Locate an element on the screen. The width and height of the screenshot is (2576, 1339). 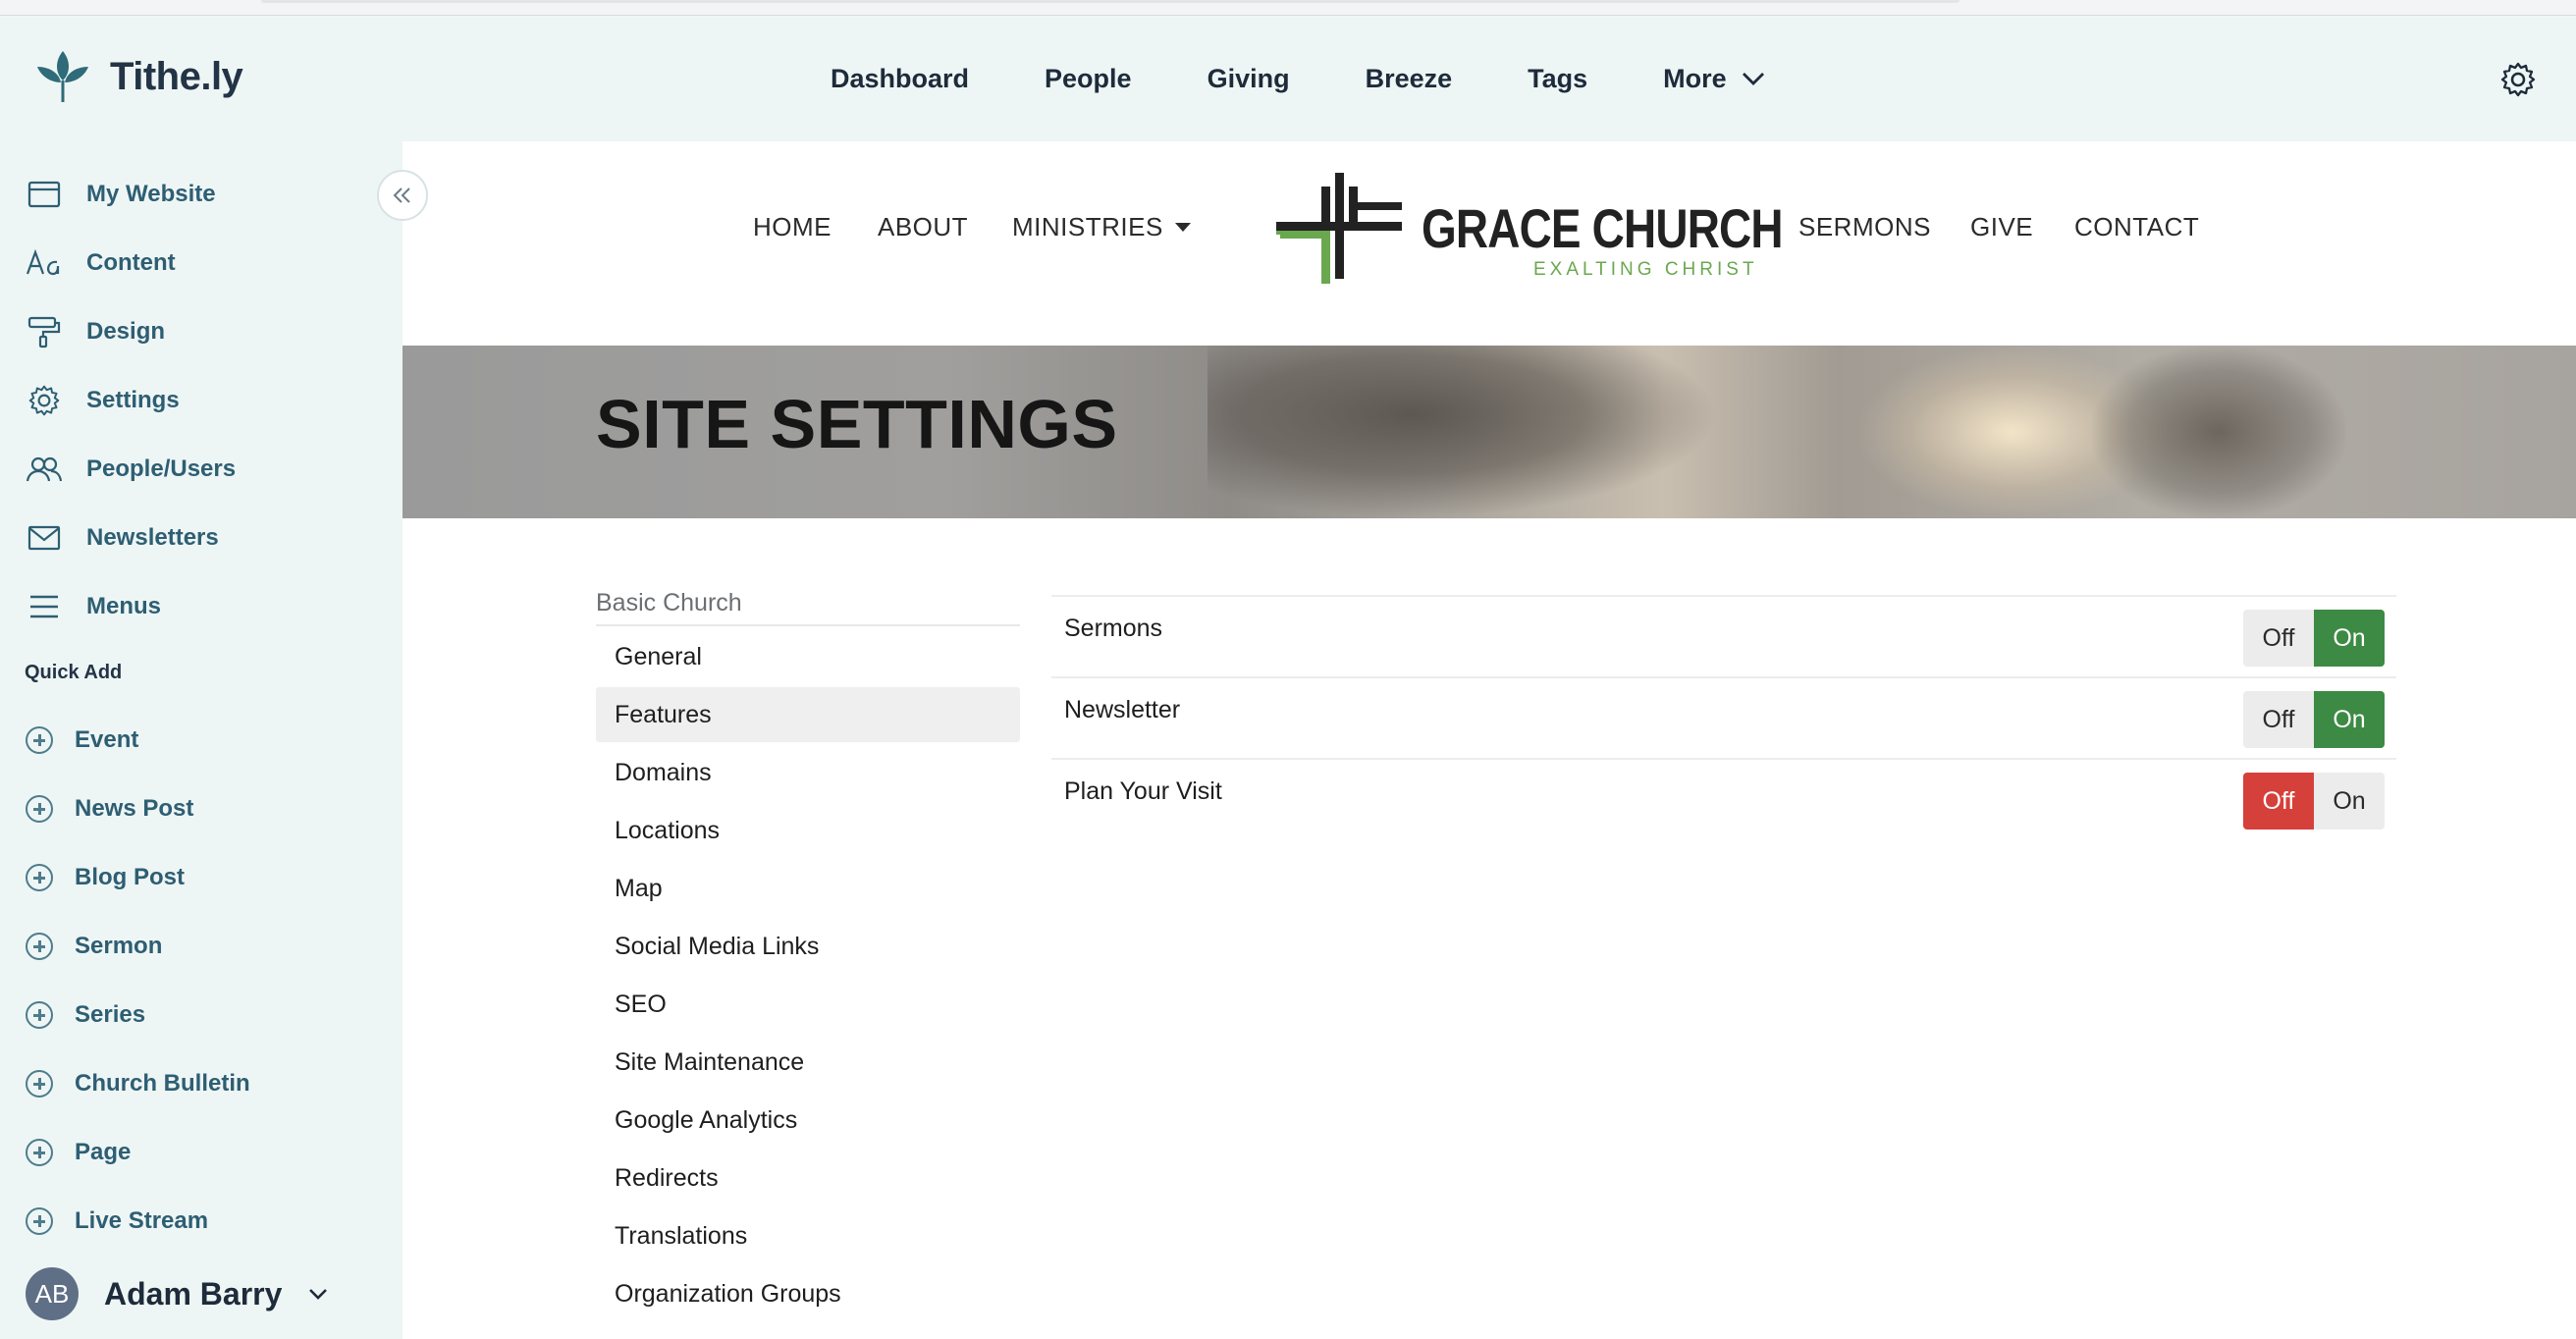
sidebar-item-label: Design is located at coordinates (126, 331).